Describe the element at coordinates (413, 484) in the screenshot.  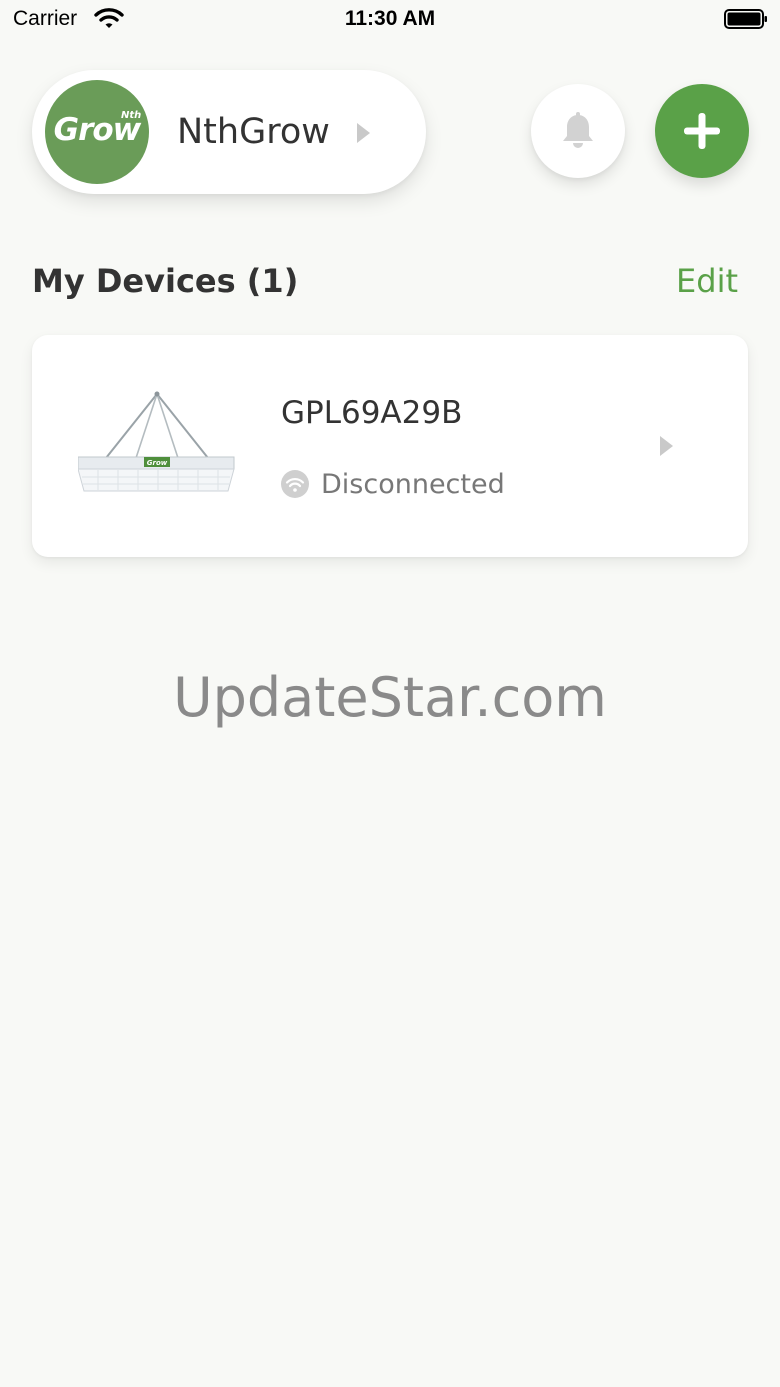
I see `device-status: Disconnected` at that location.